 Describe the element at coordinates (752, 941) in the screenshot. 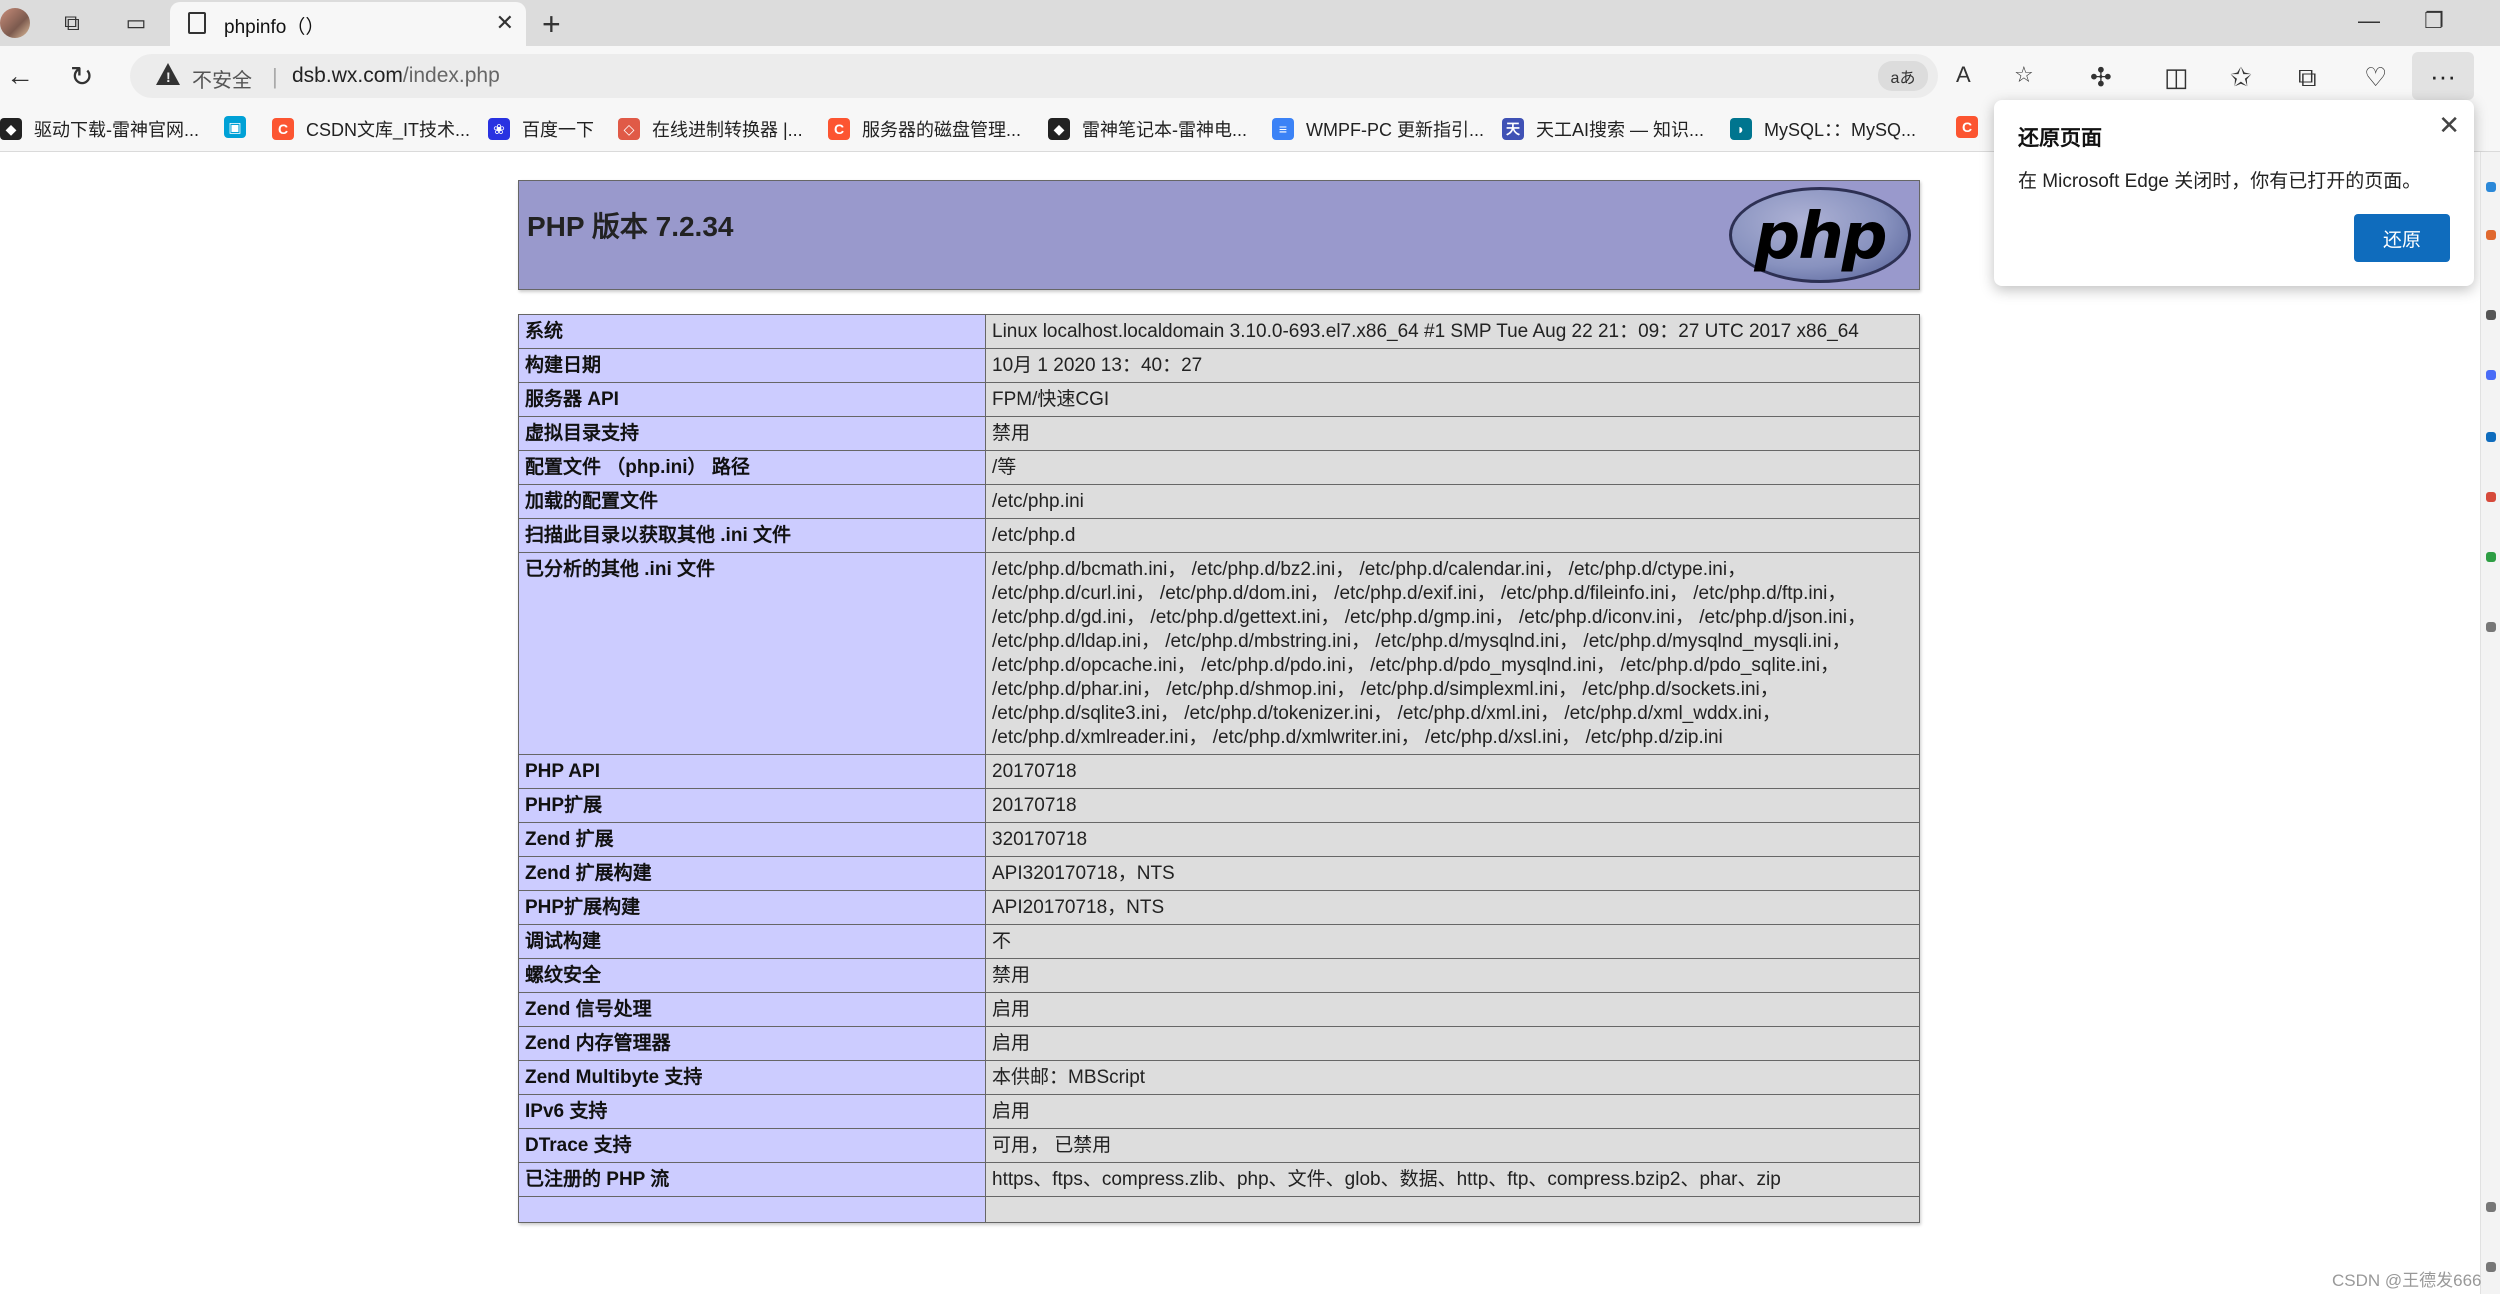

I see `row-key: 调试构建` at that location.